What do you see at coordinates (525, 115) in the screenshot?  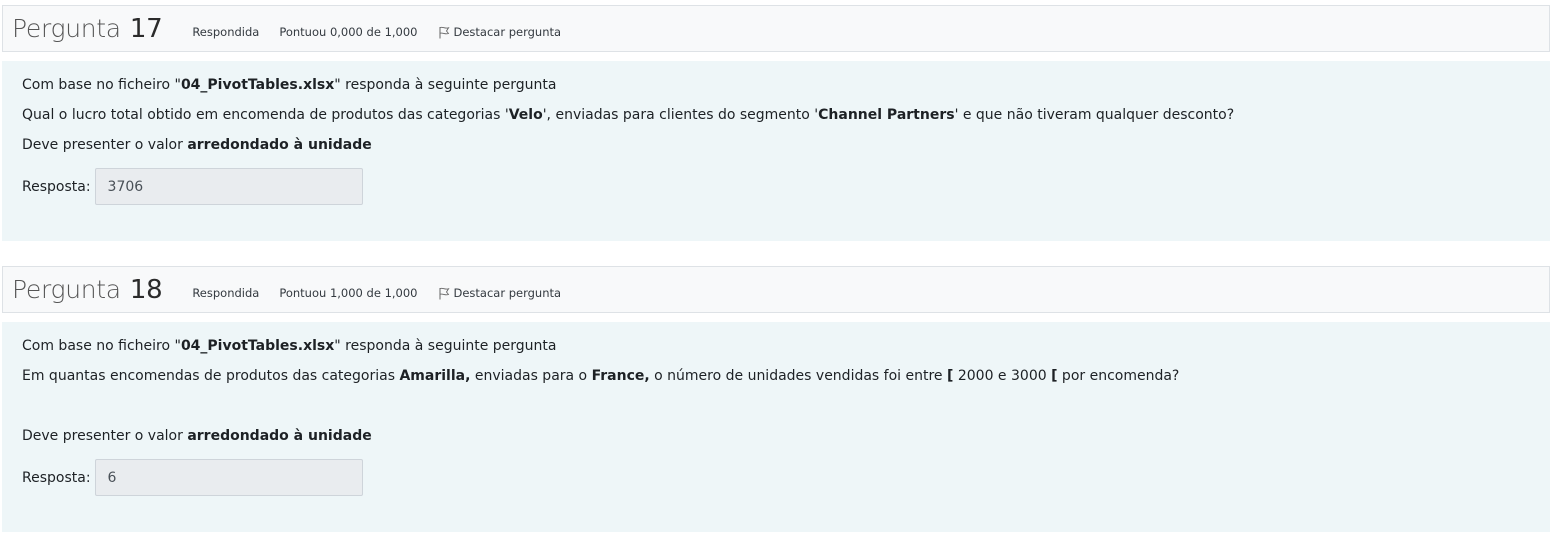 I see `category-name: Velo` at bounding box center [525, 115].